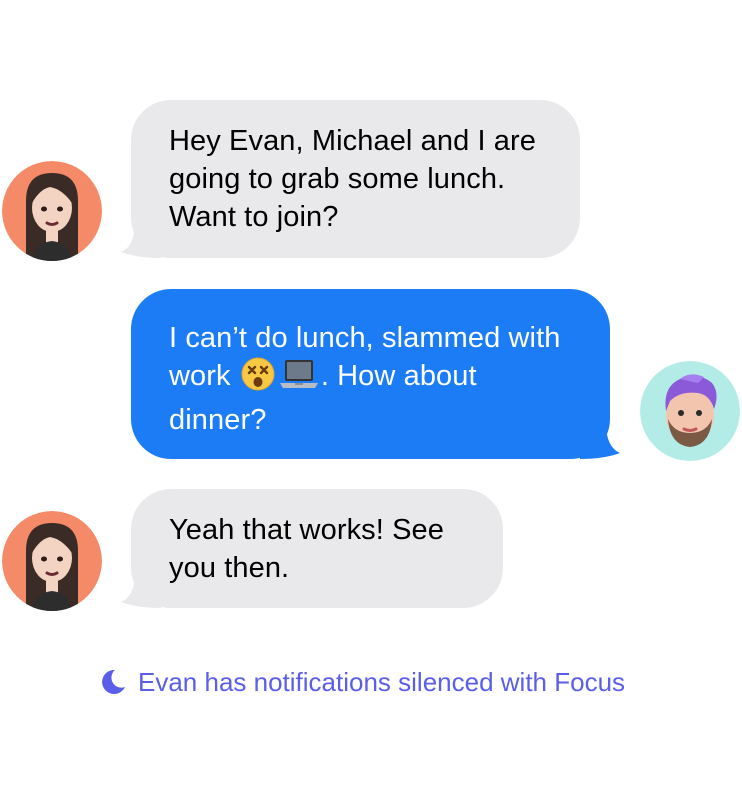 The image size is (742, 800). I want to click on man-memoji-avatar, so click(690, 411).